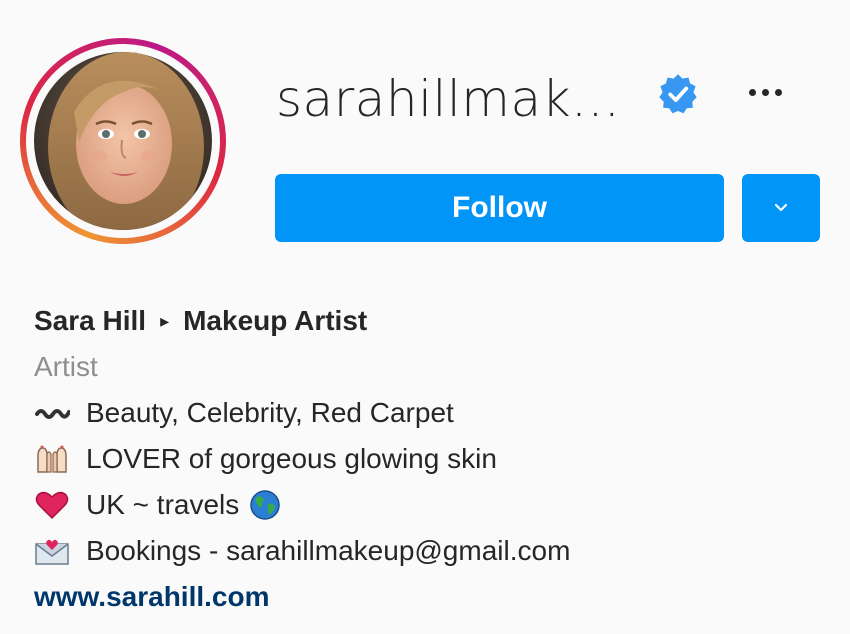 The image size is (850, 634). I want to click on raised-hands-icon, so click(52, 459).